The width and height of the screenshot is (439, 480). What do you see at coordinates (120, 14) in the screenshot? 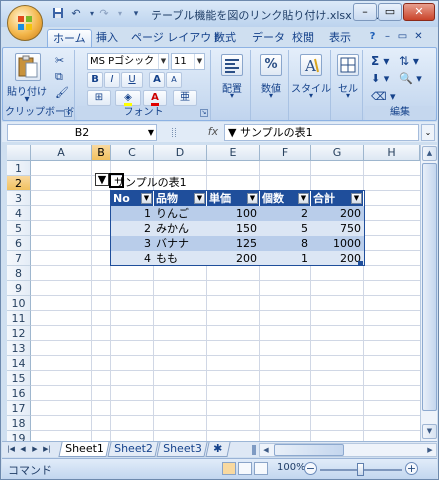
I see `redo-dropdown-icon: ▾` at bounding box center [120, 14].